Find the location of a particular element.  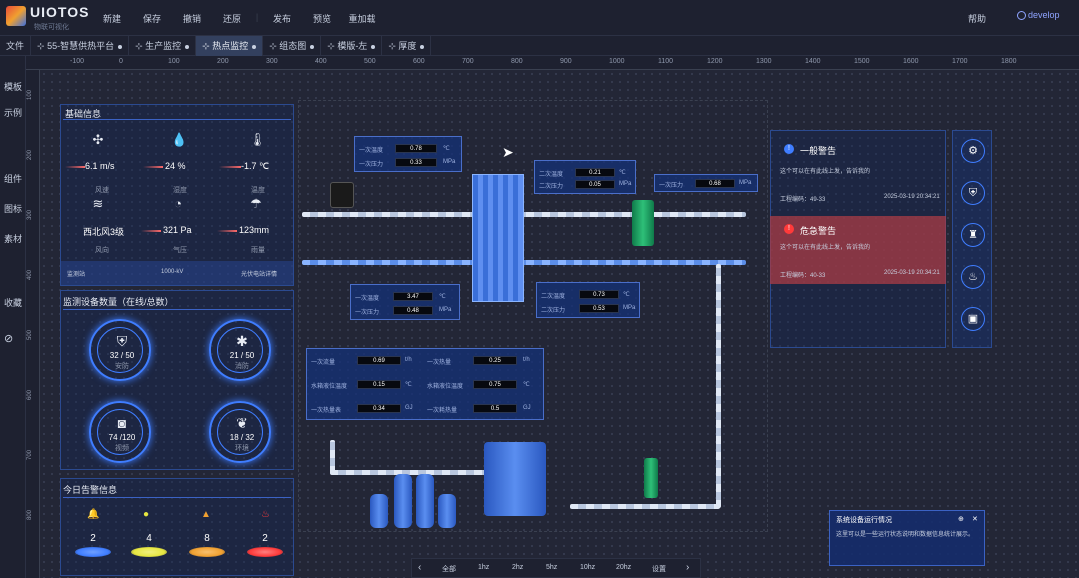

row-label: 二次压力 is located at coordinates (551, 187).